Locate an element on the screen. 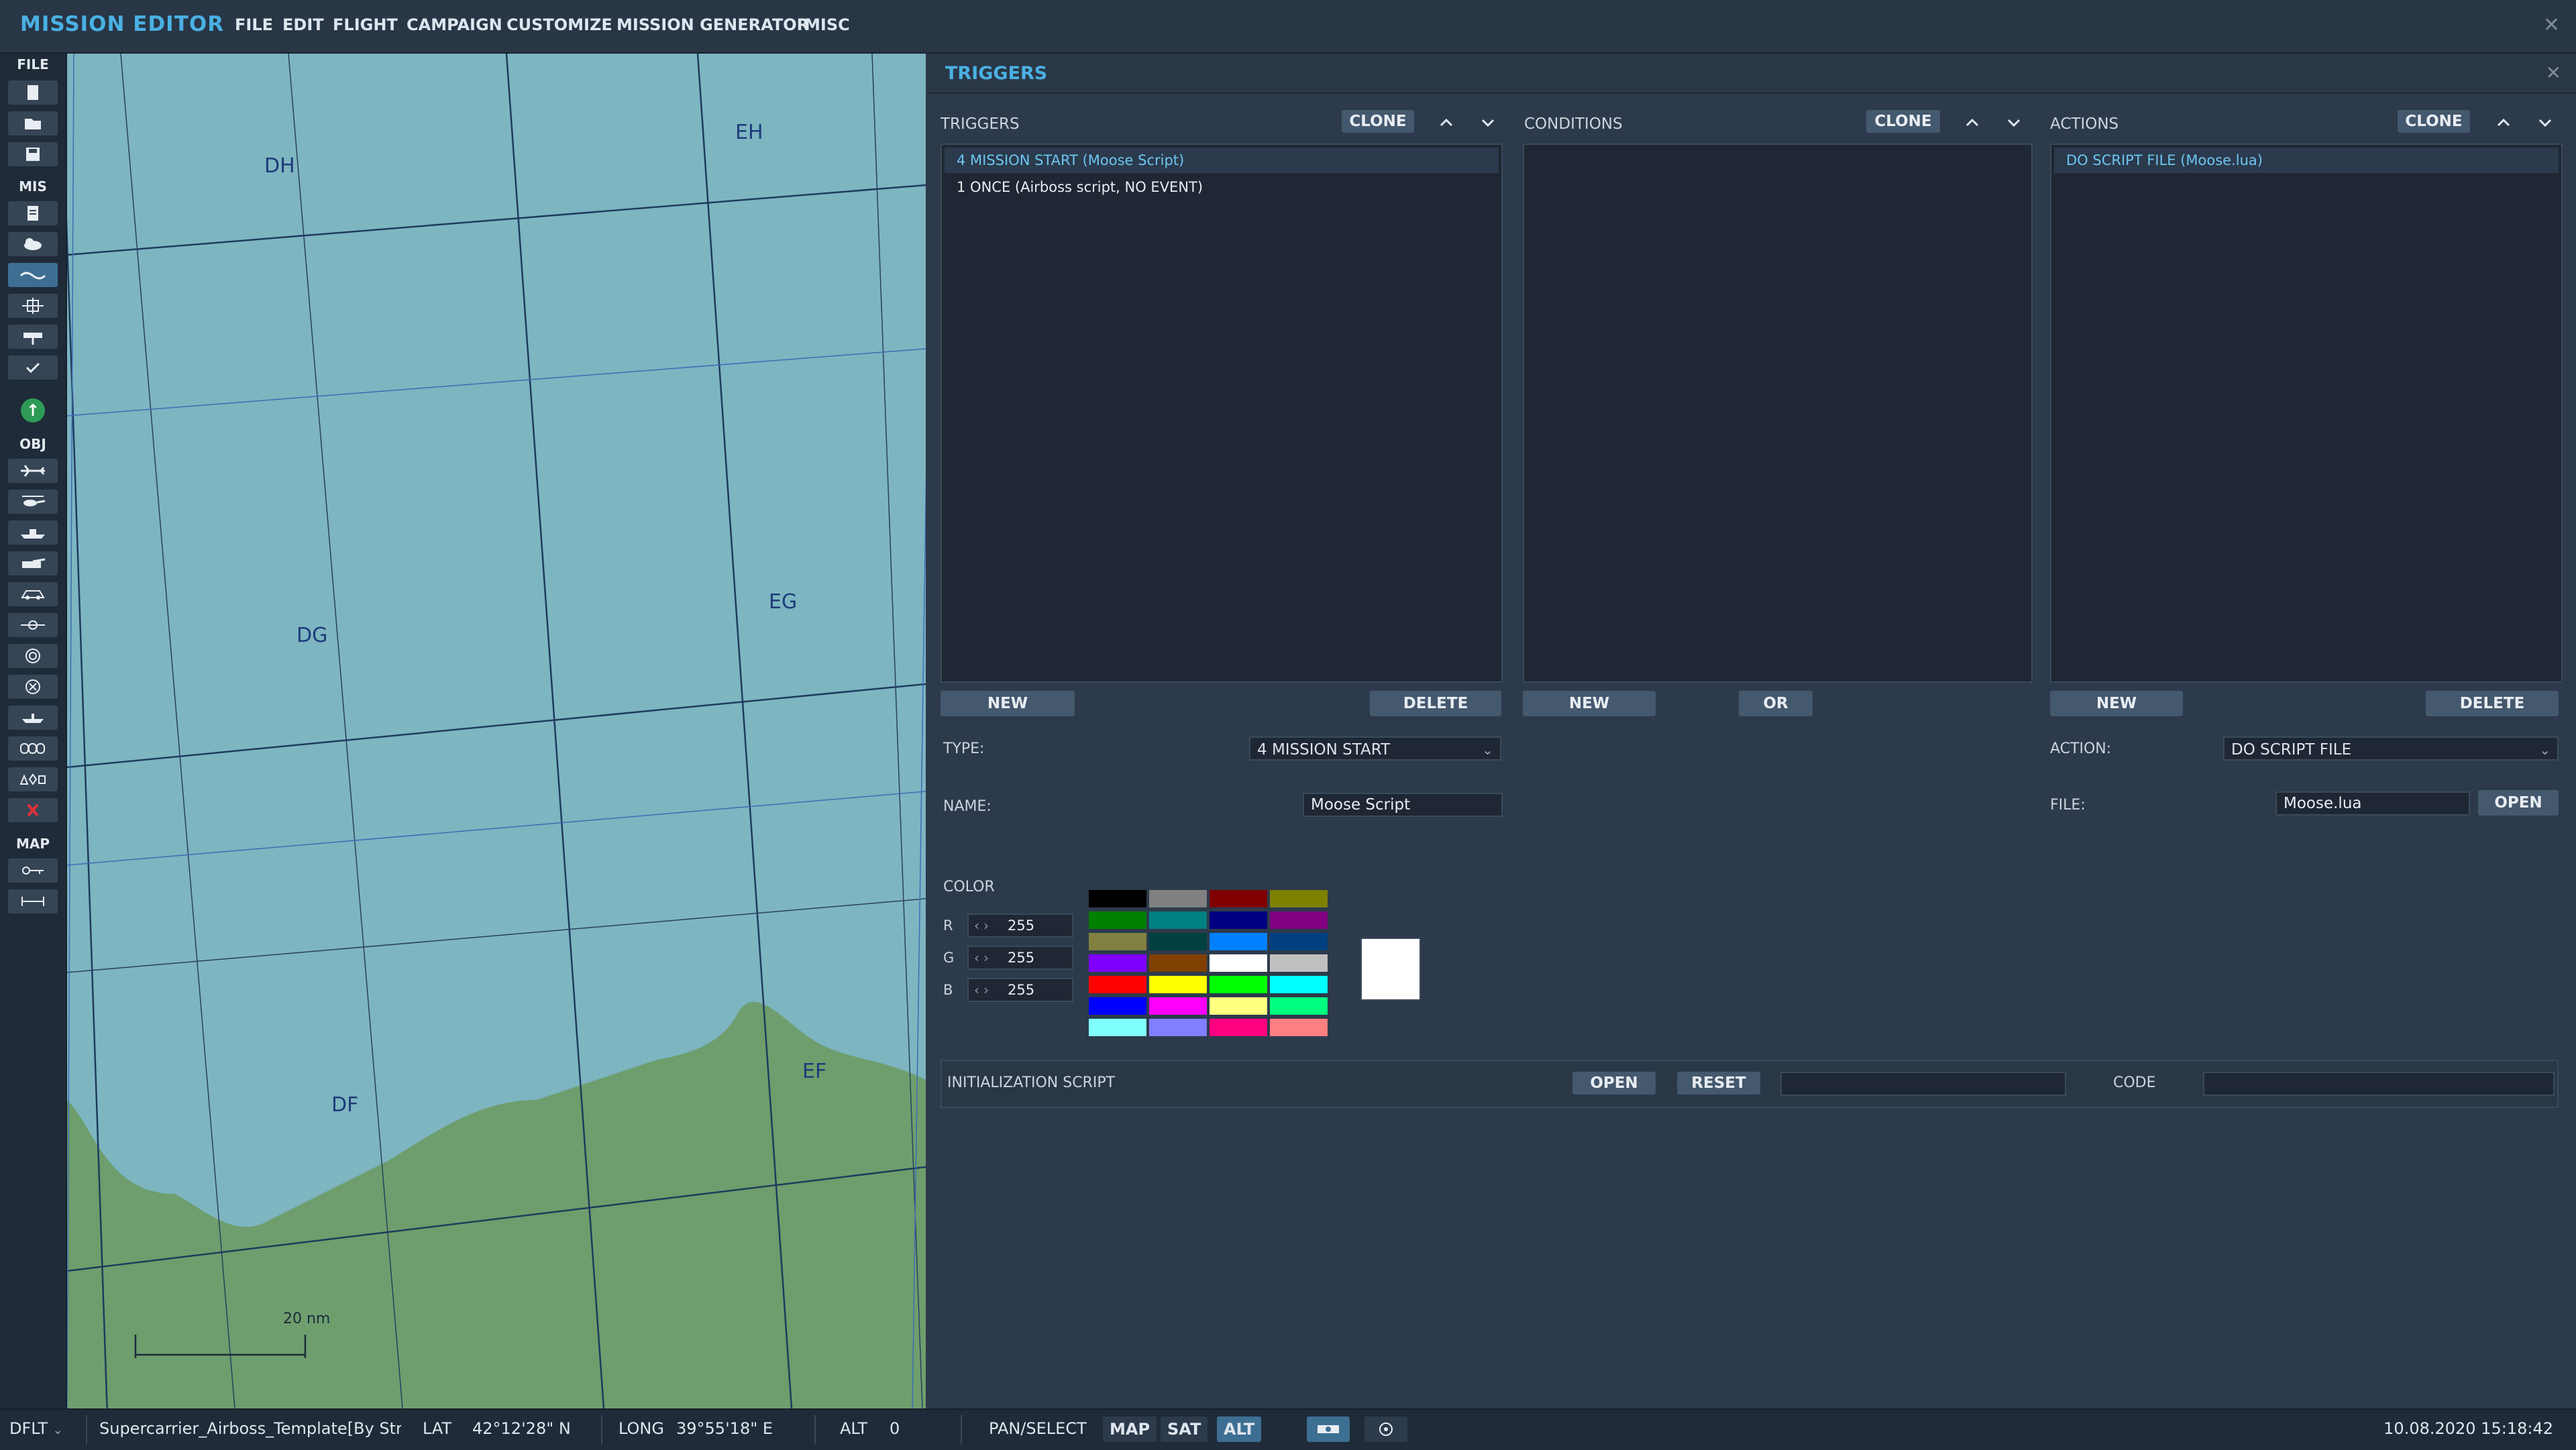 The image size is (2576, 1450). briefing-icon is located at coordinates (33, 213).